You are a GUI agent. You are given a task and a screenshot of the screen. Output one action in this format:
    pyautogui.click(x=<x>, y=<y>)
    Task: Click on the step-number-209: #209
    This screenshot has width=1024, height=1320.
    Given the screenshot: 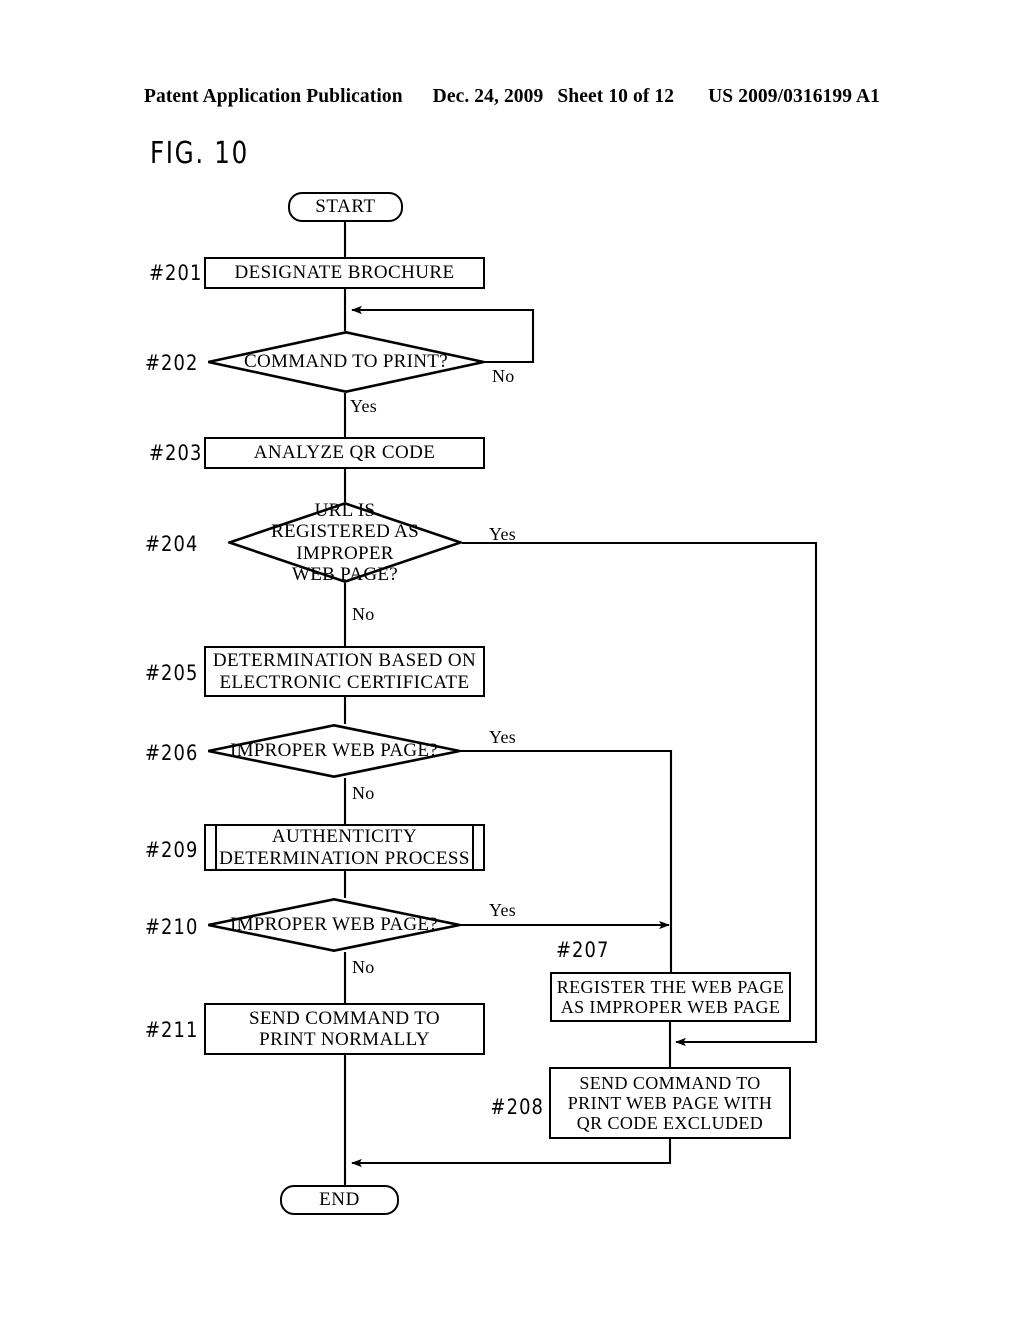 What is the action you would take?
    pyautogui.click(x=172, y=850)
    